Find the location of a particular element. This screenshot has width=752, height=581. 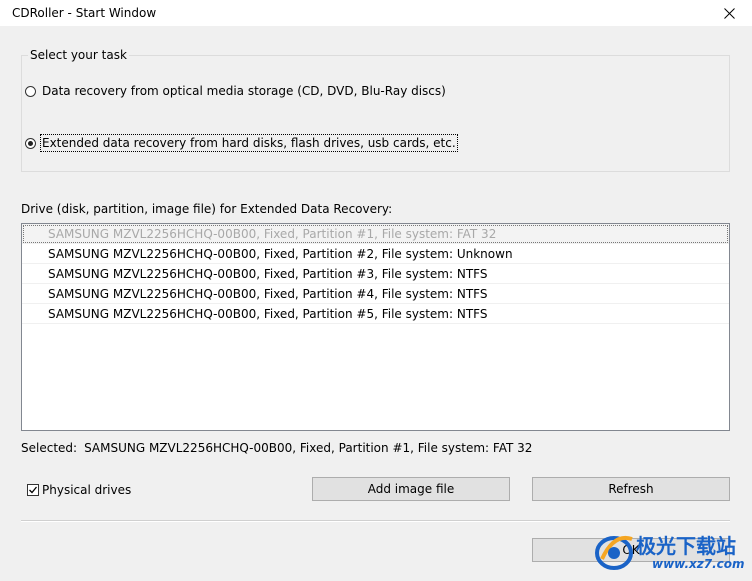

watermark-logo-icon is located at coordinates (614, 553).